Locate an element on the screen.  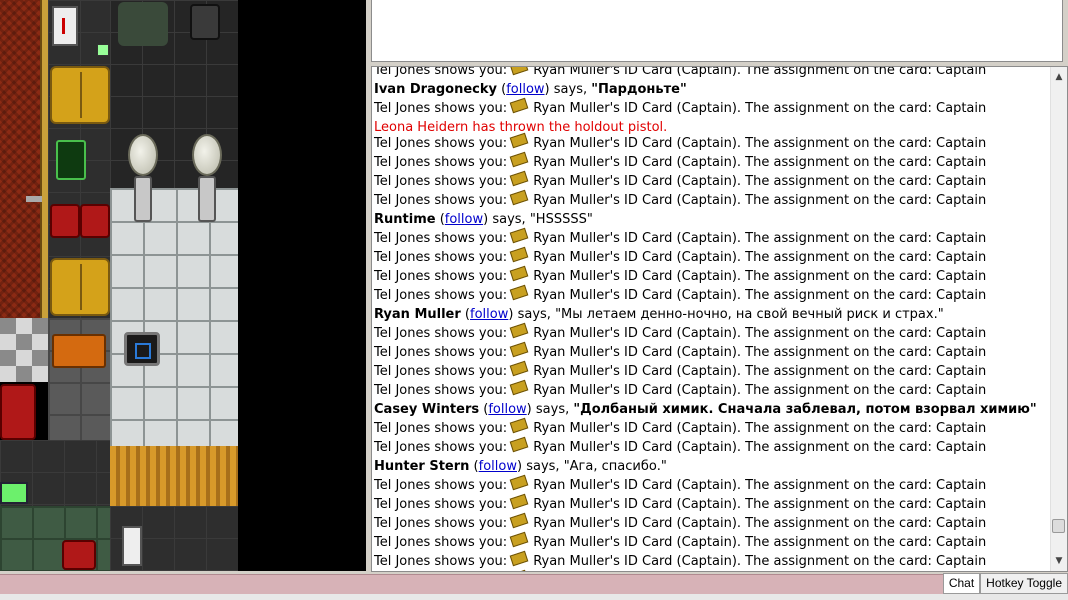
speaker-name: Casey Winters is located at coordinates (427, 409).